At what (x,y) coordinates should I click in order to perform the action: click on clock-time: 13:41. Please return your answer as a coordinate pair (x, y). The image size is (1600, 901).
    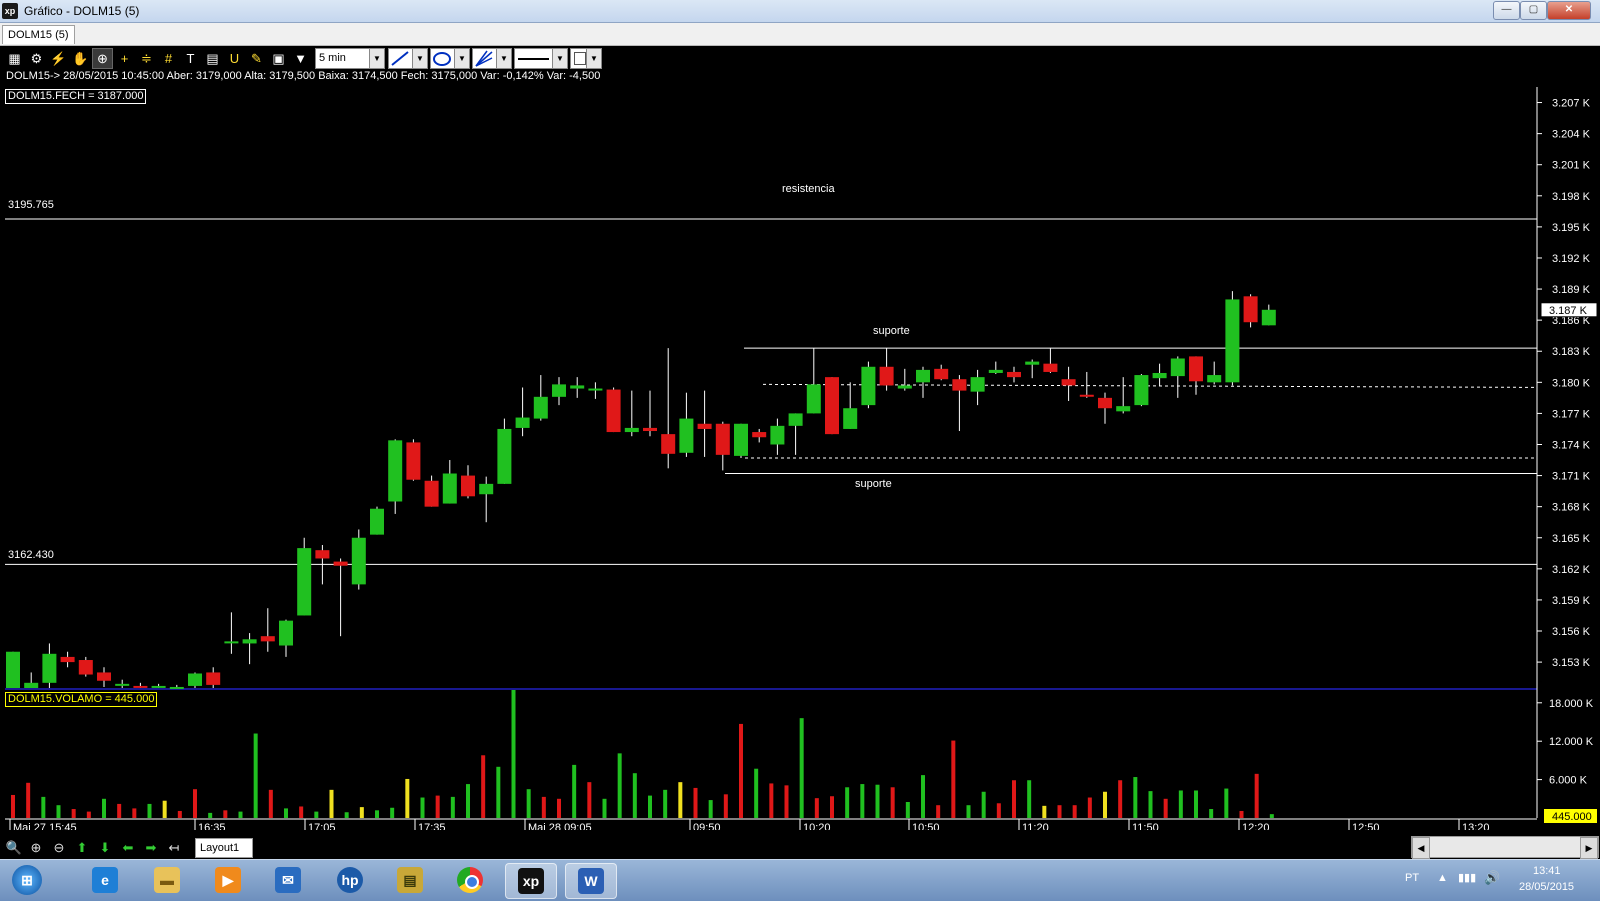
    Looking at the image, I should click on (1547, 871).